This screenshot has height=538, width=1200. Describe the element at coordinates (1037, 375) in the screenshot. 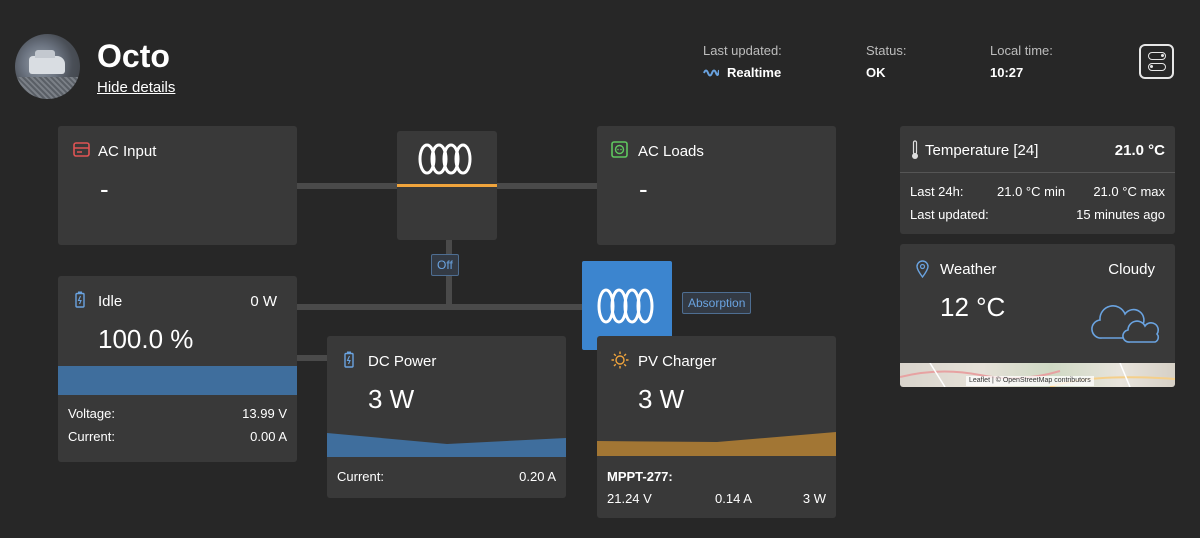

I see `weather-map: Leaflet | © OpenStreetMap contributors` at that location.